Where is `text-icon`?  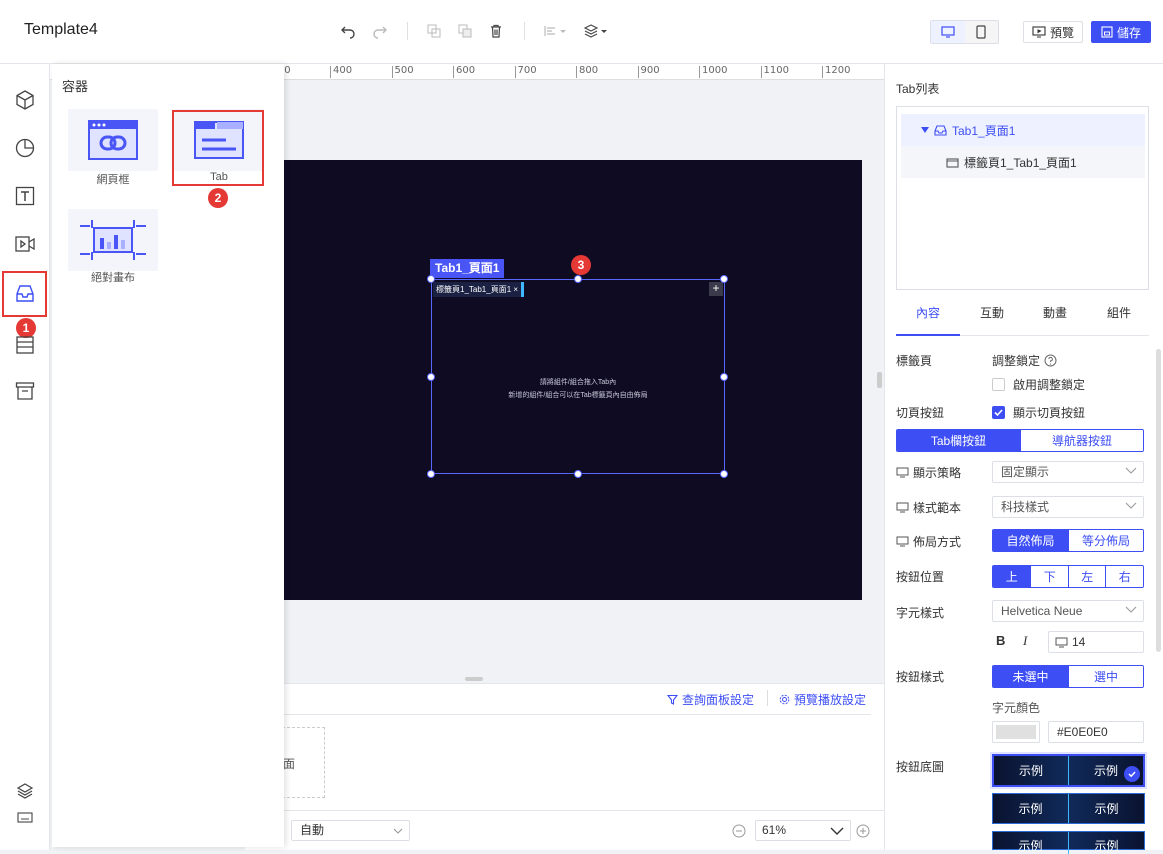
text-icon is located at coordinates (25, 196).